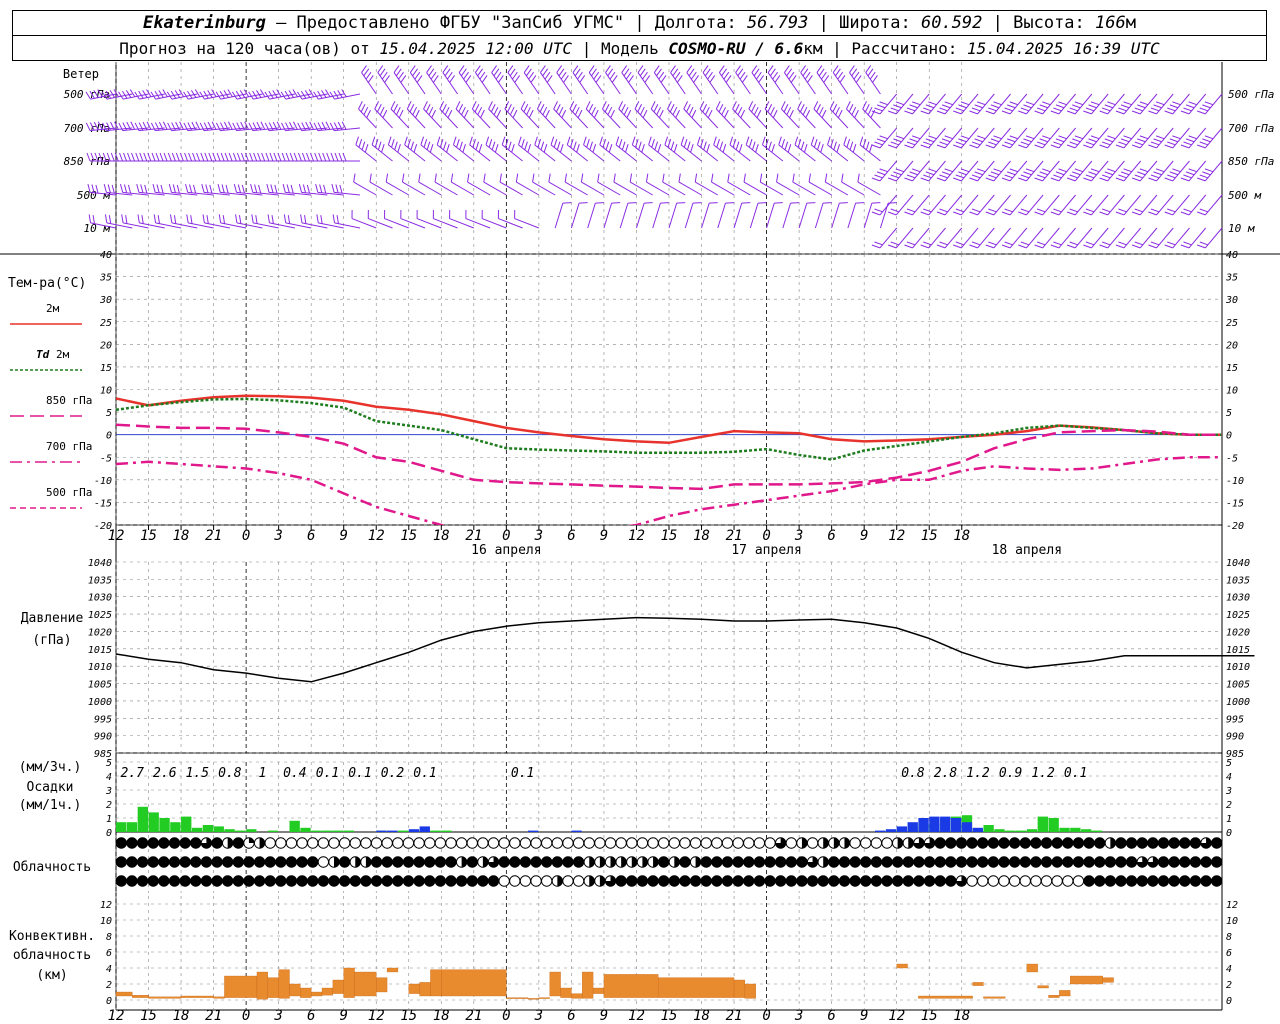  Describe the element at coordinates (798, 1016) in the screenshot. I see `hour-label: 3` at that location.